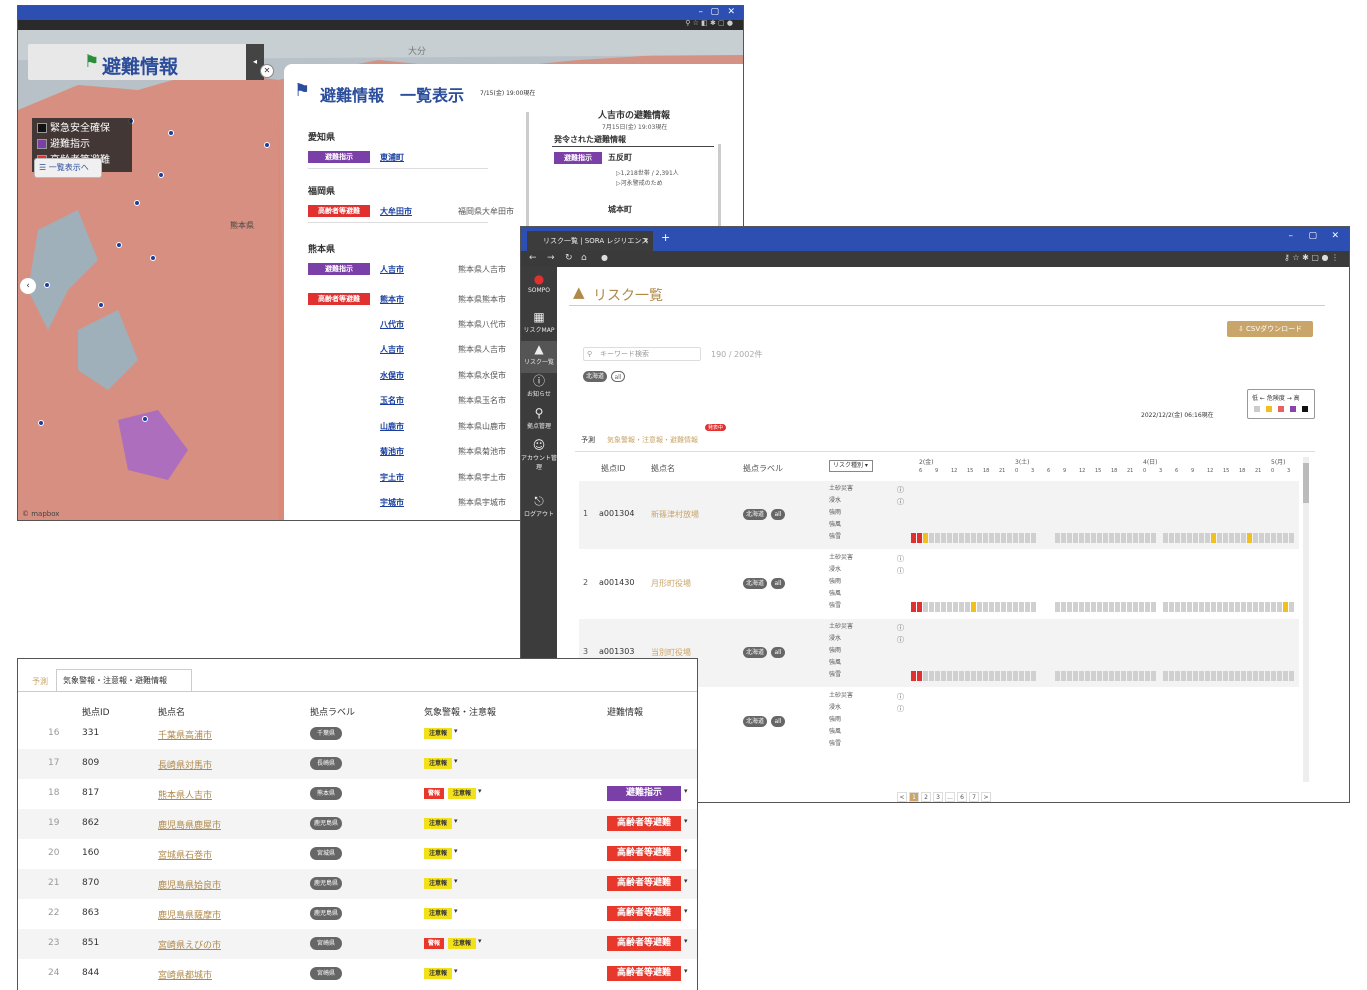  I want to click on table-row: 16 331 千葉県高浦市 千葉県 注意報 ▾, so click(357, 734).